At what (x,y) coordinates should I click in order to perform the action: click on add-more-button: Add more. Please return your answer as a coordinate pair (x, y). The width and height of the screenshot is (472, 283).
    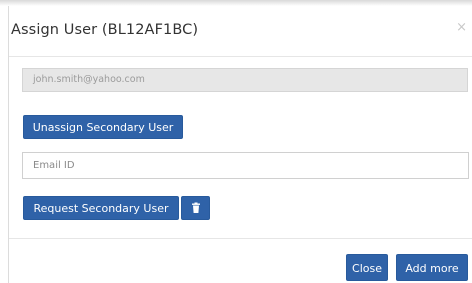
    Looking at the image, I should click on (432, 267).